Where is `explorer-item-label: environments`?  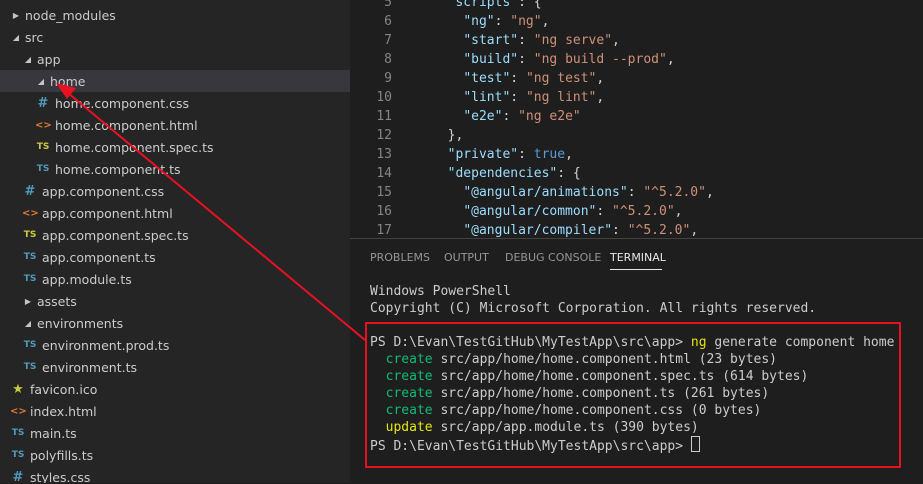
explorer-item-label: environments is located at coordinates (80, 323).